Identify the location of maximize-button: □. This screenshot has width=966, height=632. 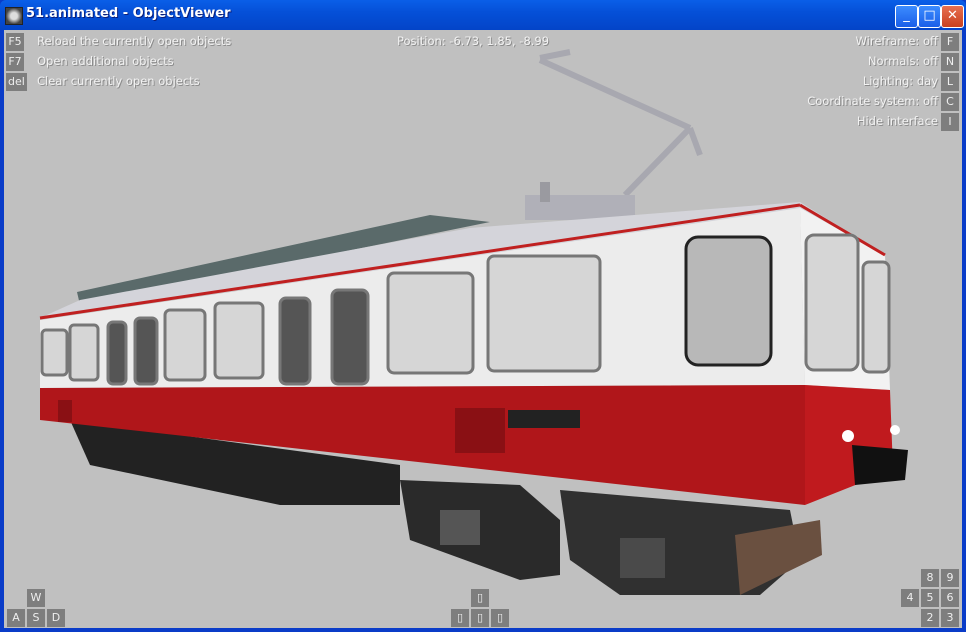
(929, 16).